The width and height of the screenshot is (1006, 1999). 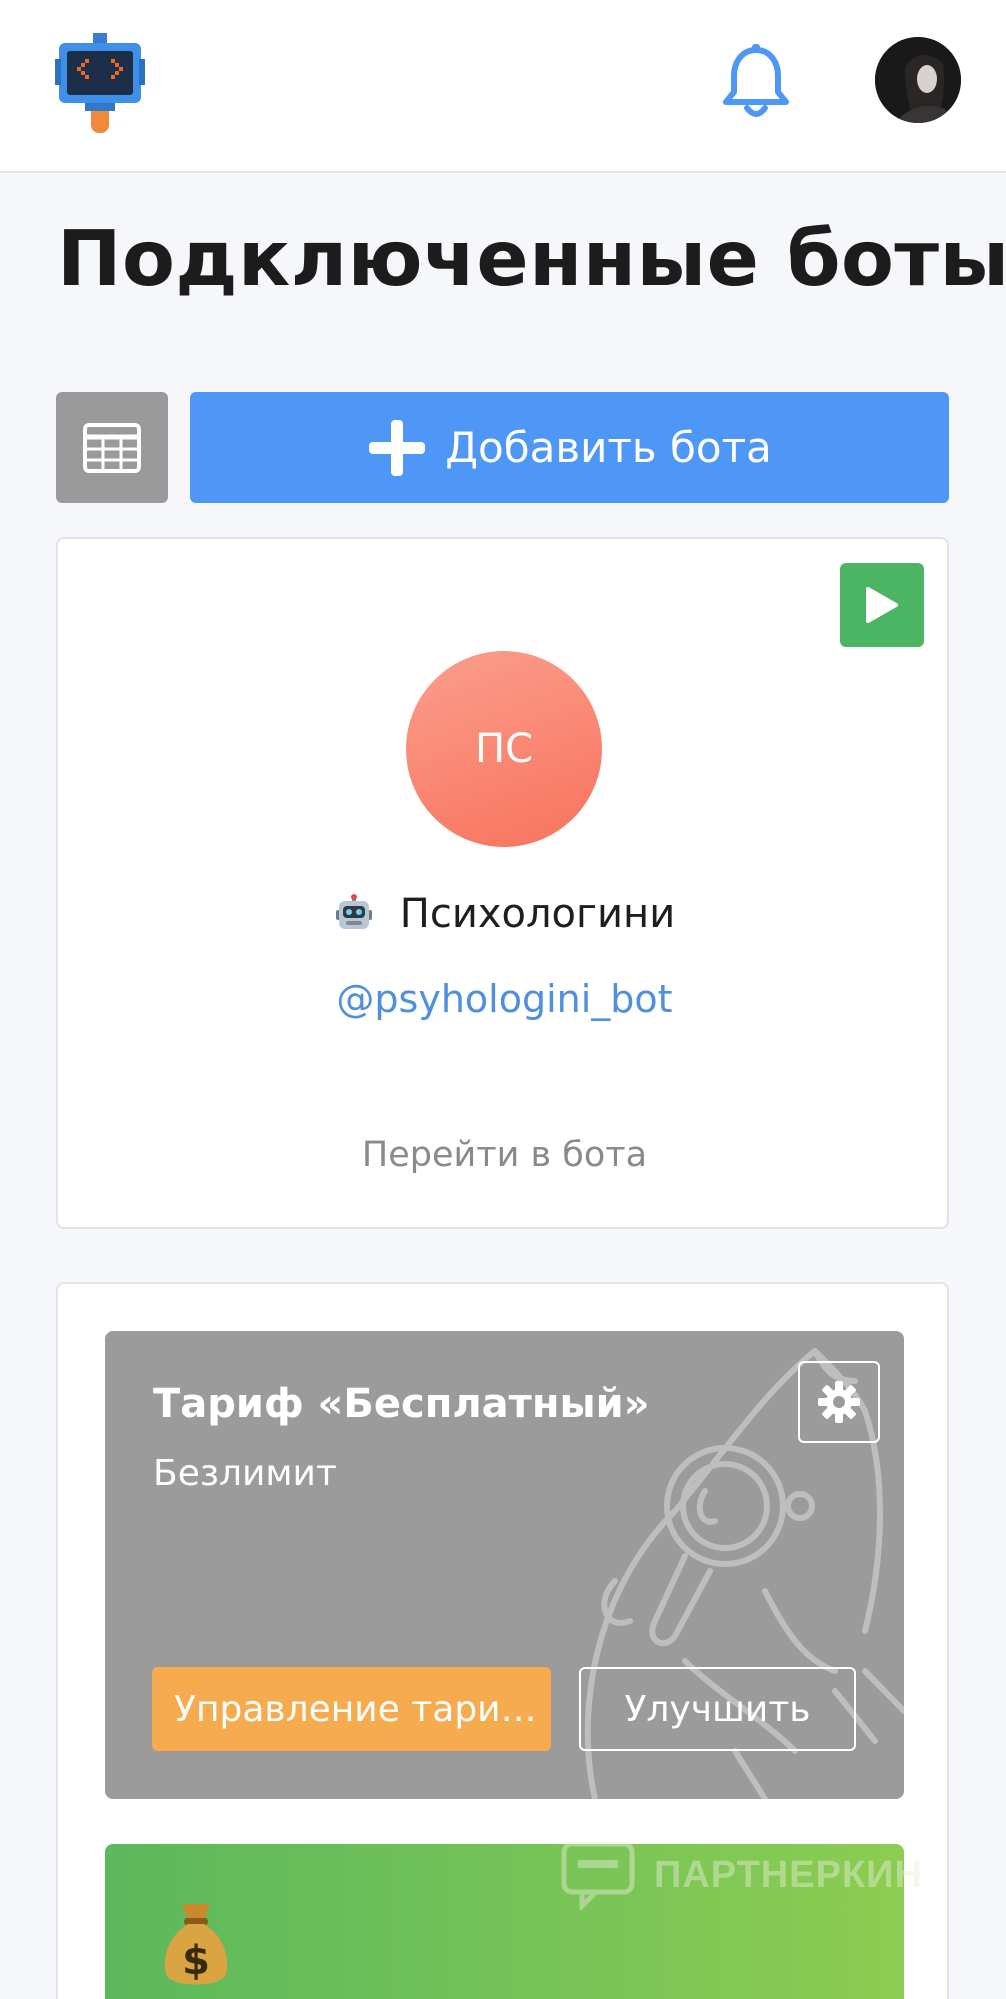 I want to click on watermark: ПАРТНЕРКИН, so click(x=741, y=1875).